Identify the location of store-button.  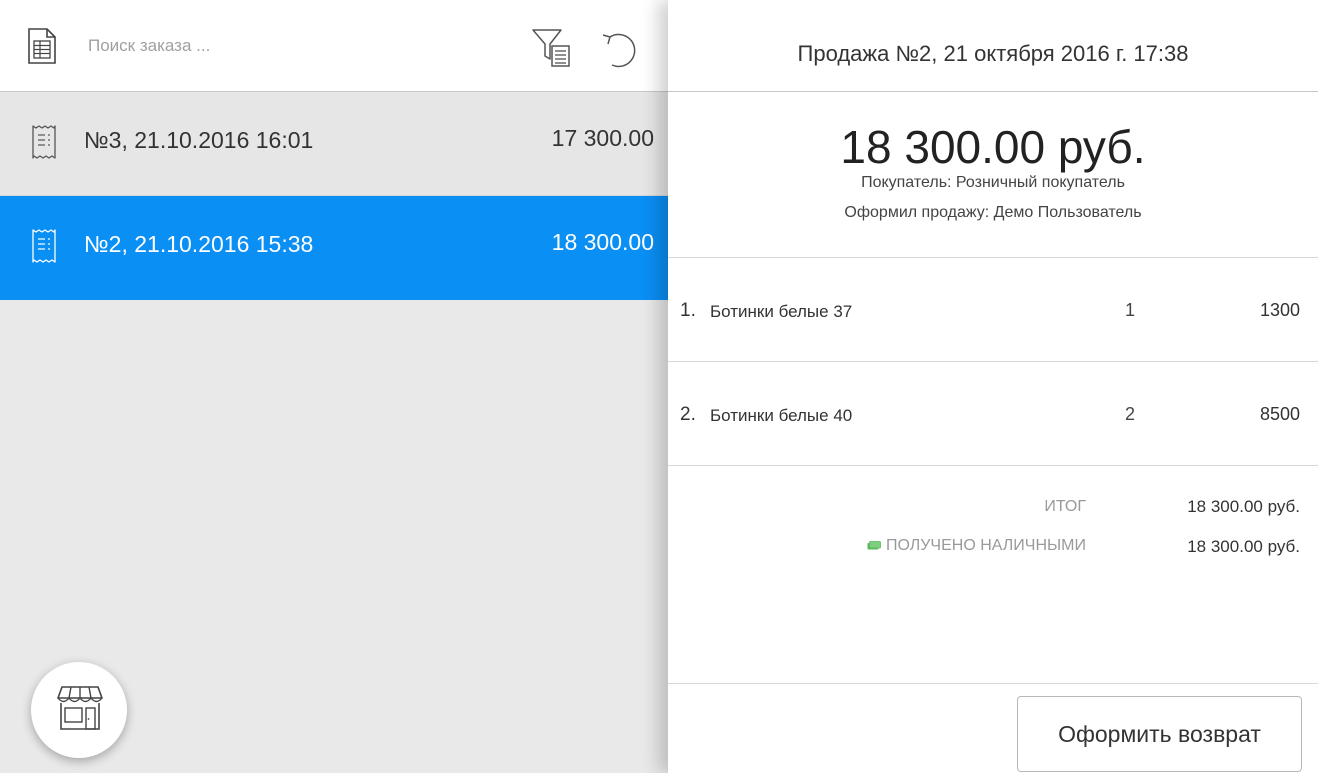
(79, 710).